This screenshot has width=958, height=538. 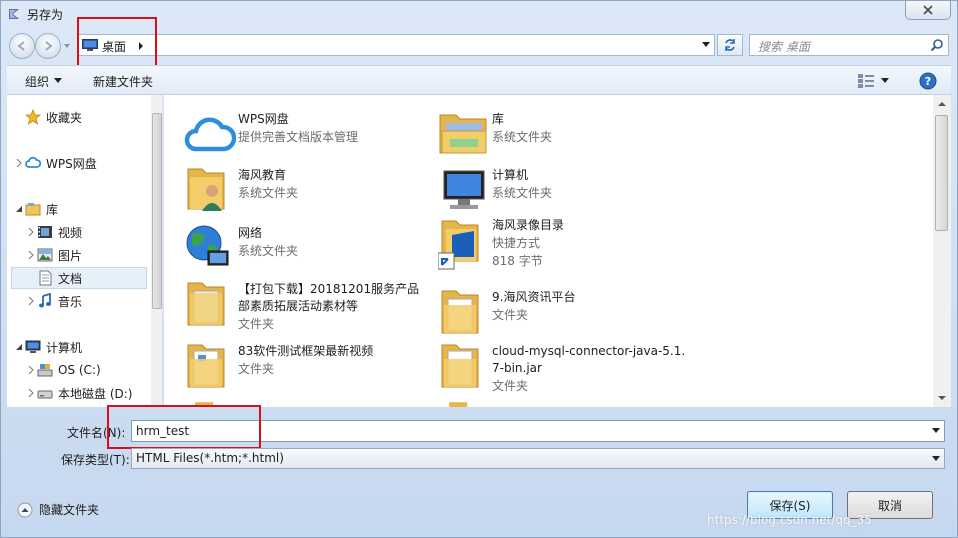 I want to click on sidebar-item-pictures: 图片, so click(x=59, y=255).